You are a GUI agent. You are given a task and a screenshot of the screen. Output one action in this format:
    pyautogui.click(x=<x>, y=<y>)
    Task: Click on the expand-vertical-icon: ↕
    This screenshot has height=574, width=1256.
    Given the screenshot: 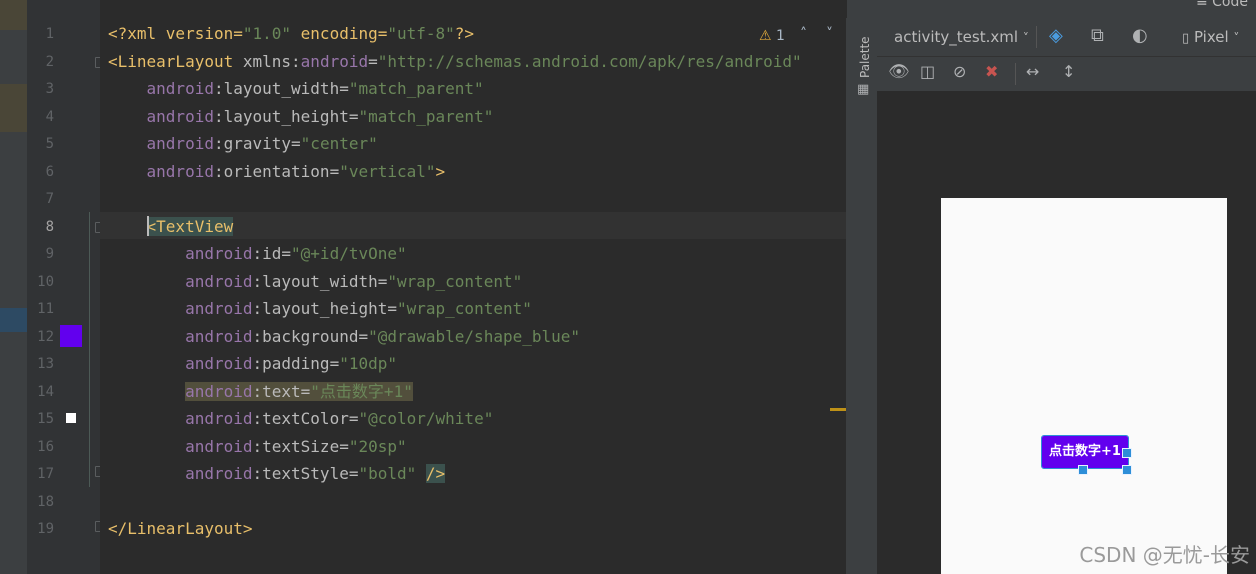 What is the action you would take?
    pyautogui.click(x=1068, y=71)
    